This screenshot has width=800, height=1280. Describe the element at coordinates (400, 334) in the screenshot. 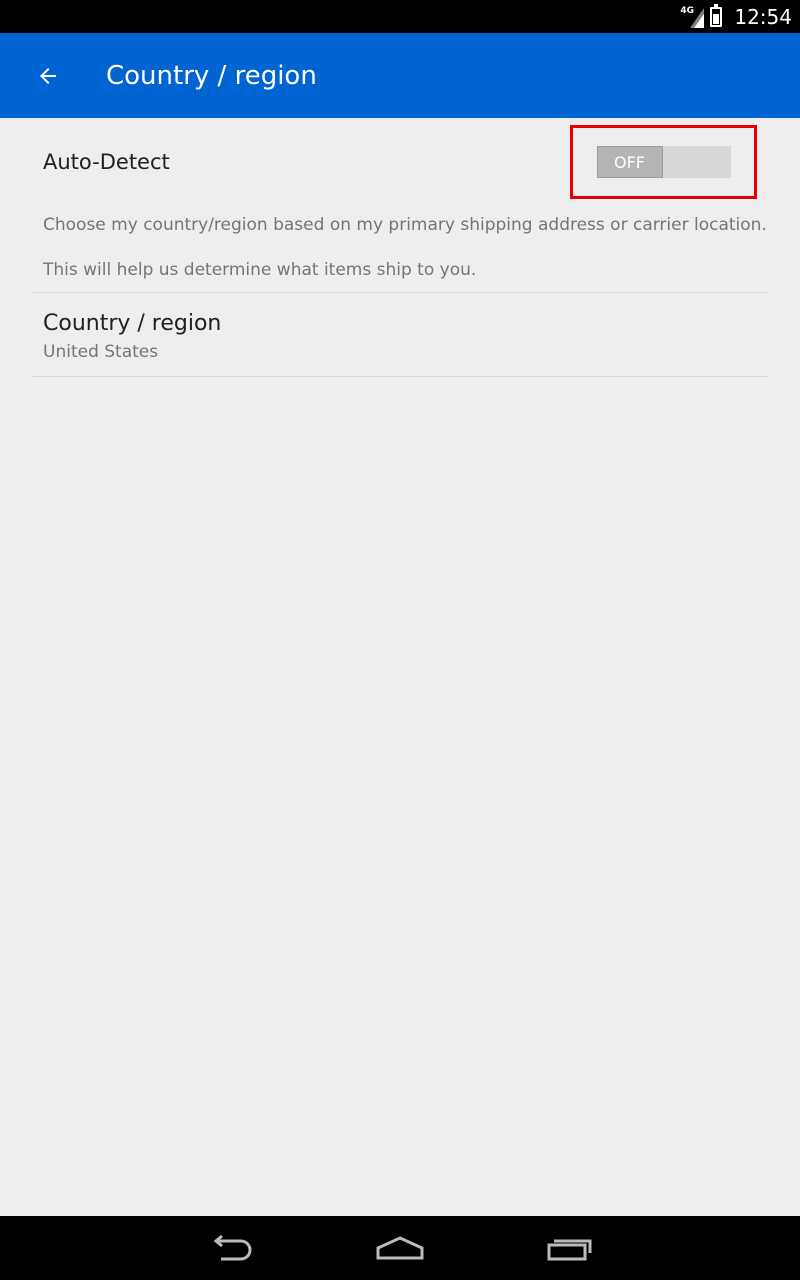

I see `country-region-row: Country / region United States` at that location.